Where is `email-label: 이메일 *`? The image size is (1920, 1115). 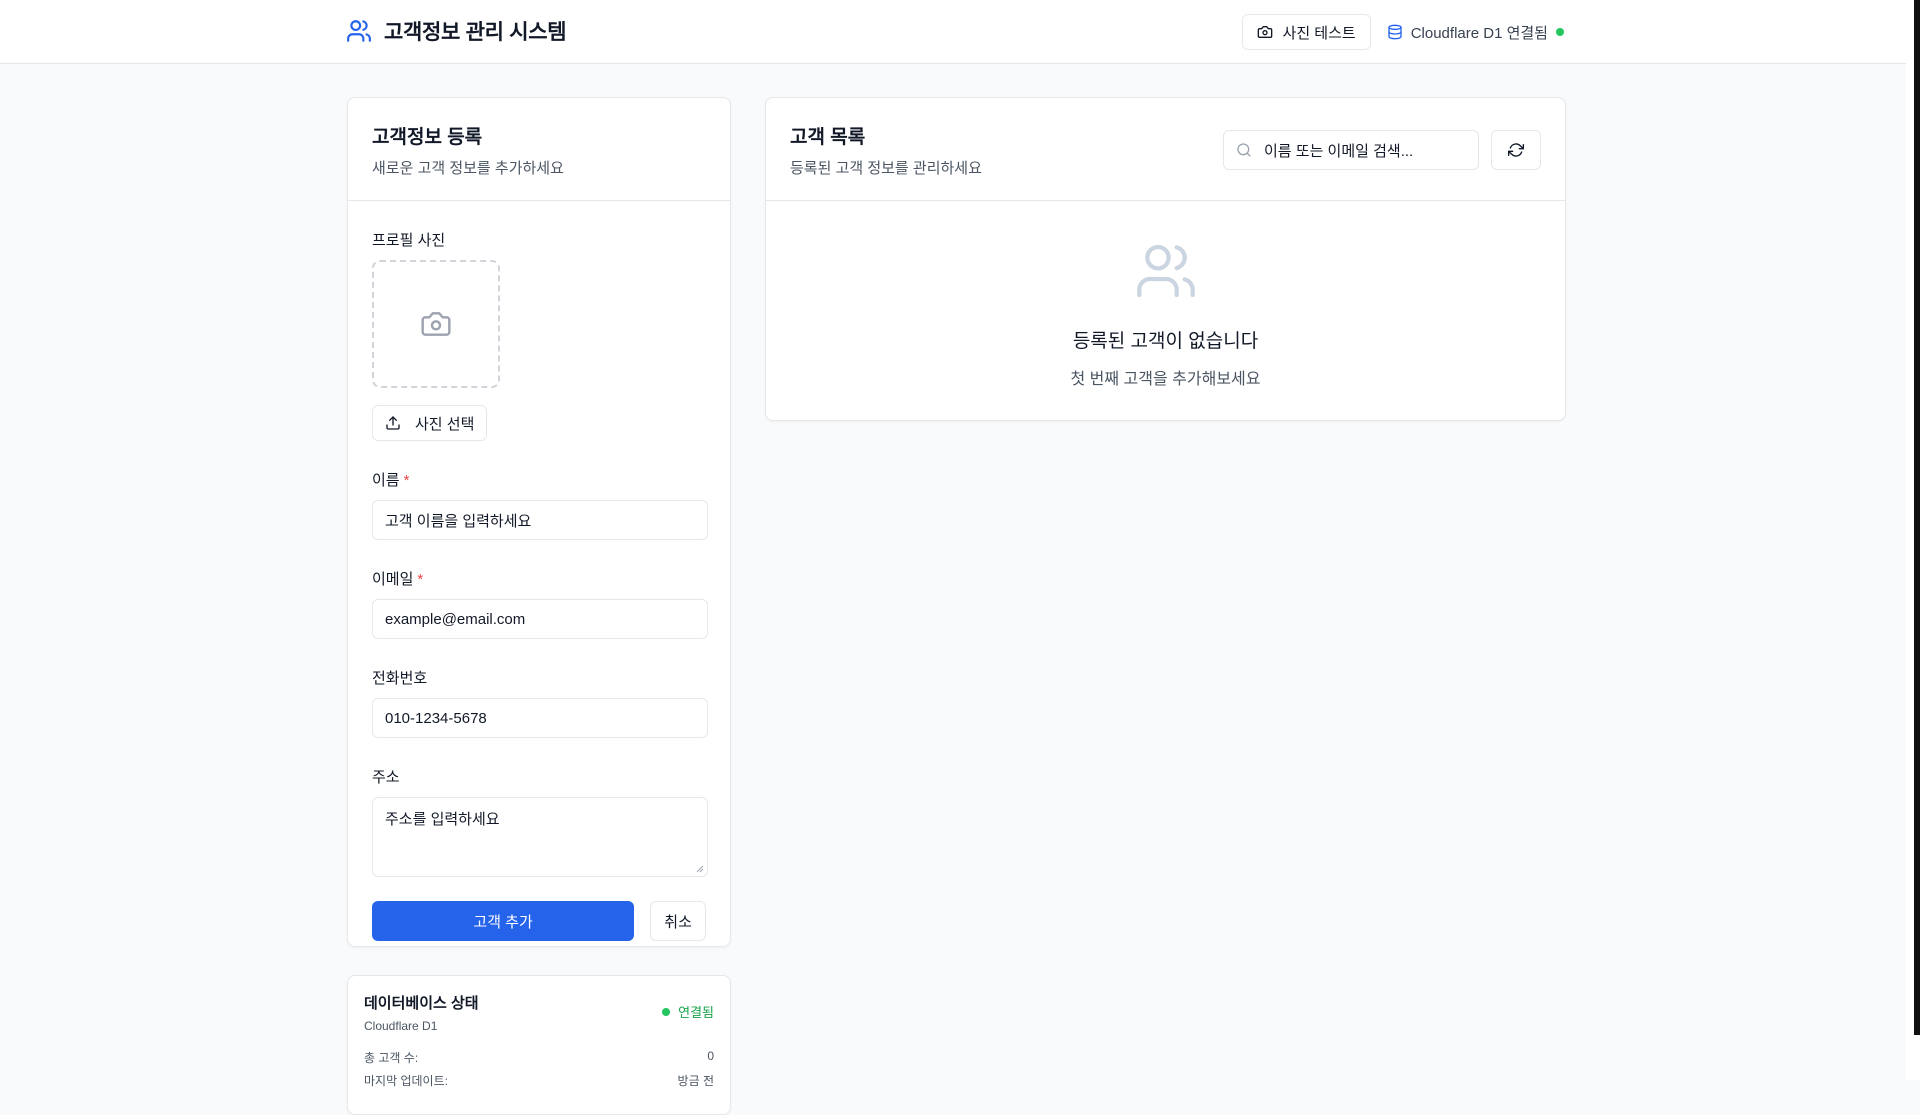 email-label: 이메일 * is located at coordinates (398, 579).